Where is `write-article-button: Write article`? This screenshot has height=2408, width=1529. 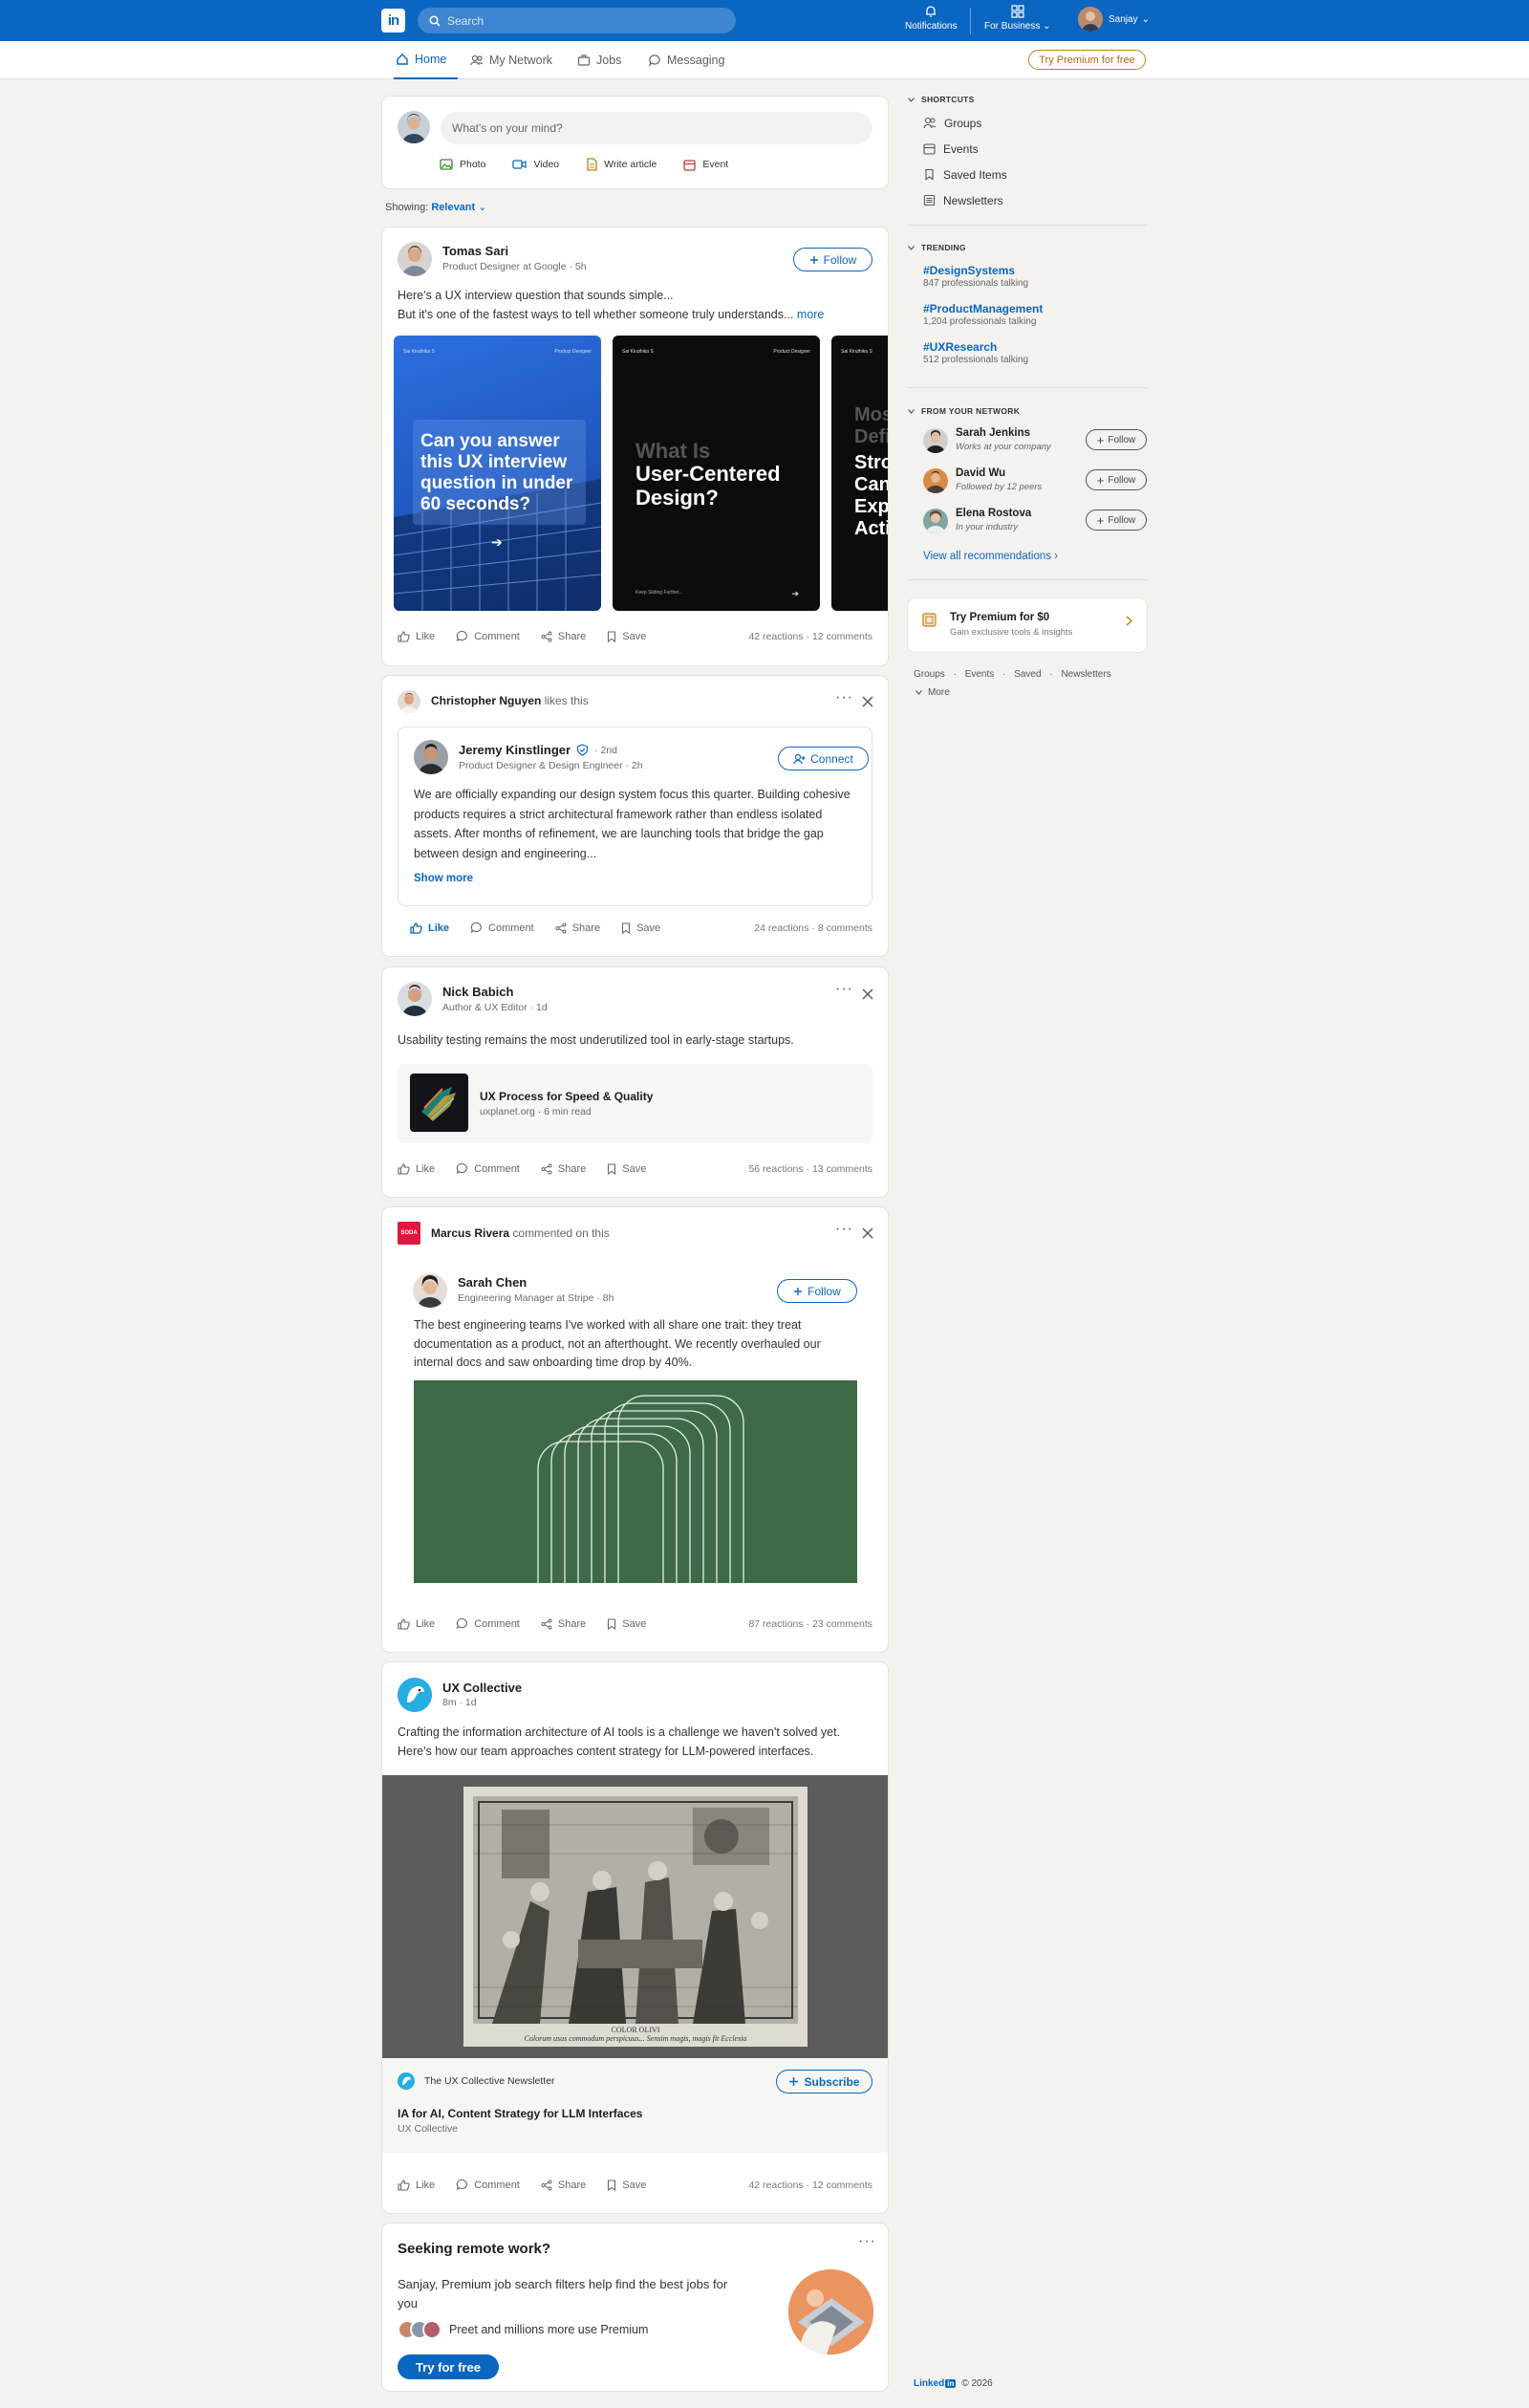 write-article-button: Write article is located at coordinates (621, 164).